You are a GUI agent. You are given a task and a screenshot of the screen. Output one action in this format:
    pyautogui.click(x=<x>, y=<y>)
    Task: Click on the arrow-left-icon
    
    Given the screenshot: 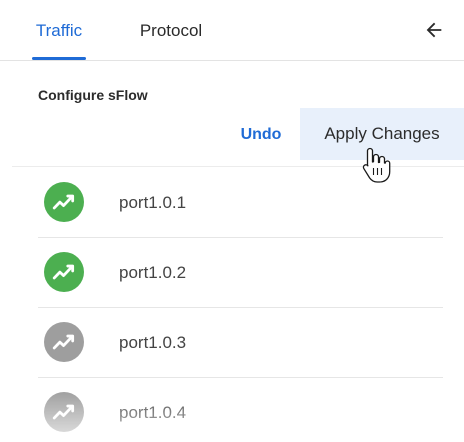 What is the action you would take?
    pyautogui.click(x=434, y=30)
    